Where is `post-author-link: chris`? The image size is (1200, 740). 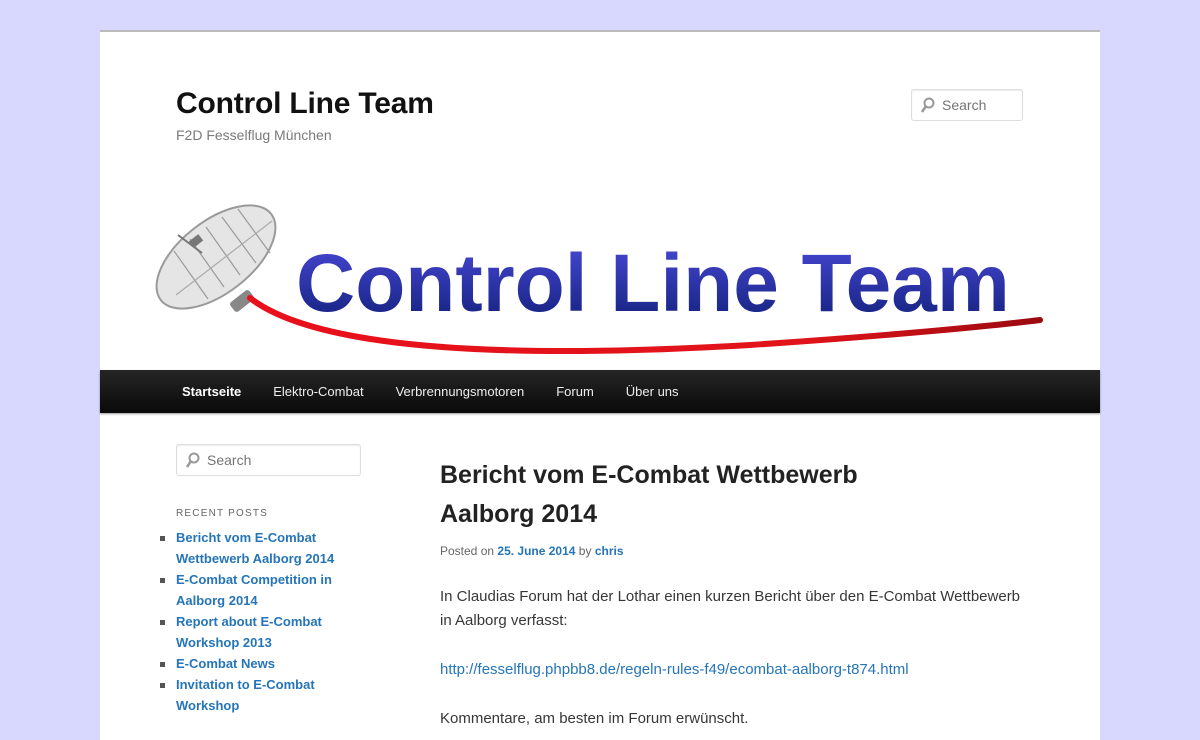
post-author-link: chris is located at coordinates (609, 551).